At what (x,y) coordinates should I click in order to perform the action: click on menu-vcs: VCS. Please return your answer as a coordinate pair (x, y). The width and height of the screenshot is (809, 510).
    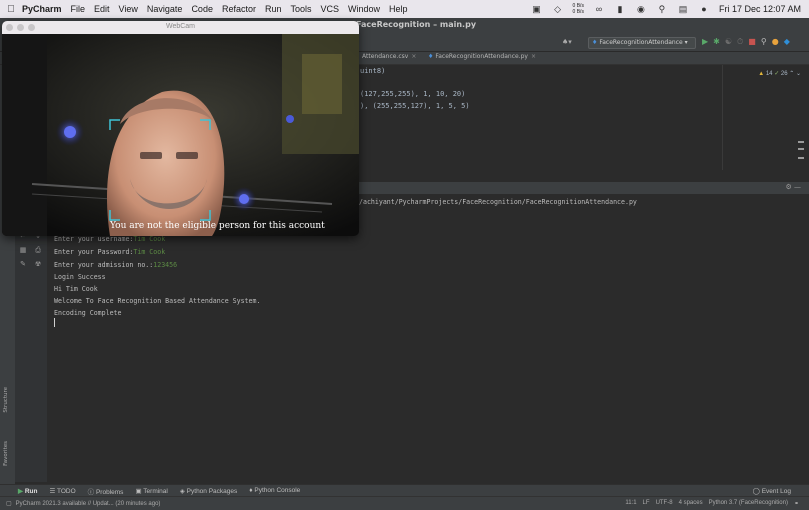
    Looking at the image, I should click on (330, 9).